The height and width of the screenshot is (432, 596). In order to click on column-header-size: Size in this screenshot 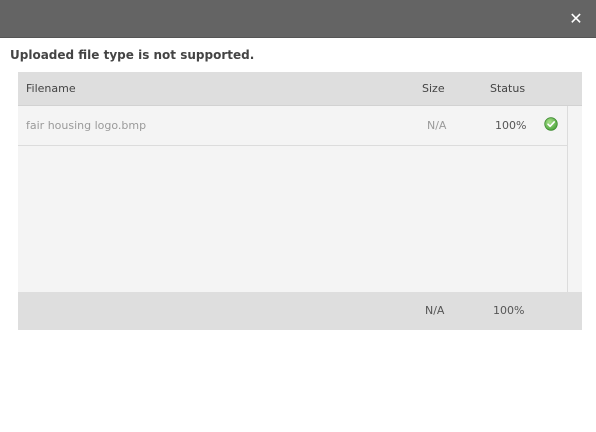, I will do `click(433, 88)`.